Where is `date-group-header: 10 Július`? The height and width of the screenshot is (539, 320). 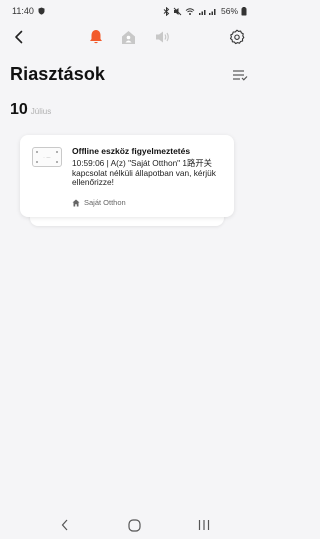 date-group-header: 10 Július is located at coordinates (30, 110).